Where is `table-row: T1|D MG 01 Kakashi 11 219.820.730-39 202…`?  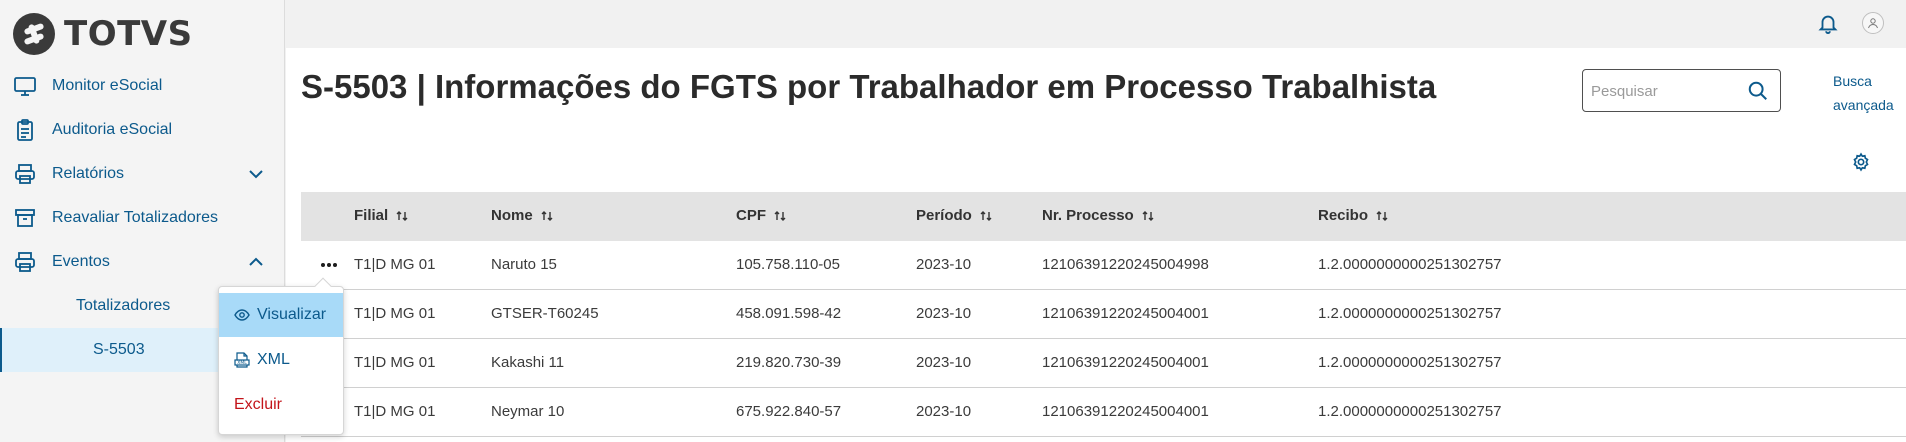 table-row: T1|D MG 01 Kakashi 11 219.820.730-39 202… is located at coordinates (1103, 363).